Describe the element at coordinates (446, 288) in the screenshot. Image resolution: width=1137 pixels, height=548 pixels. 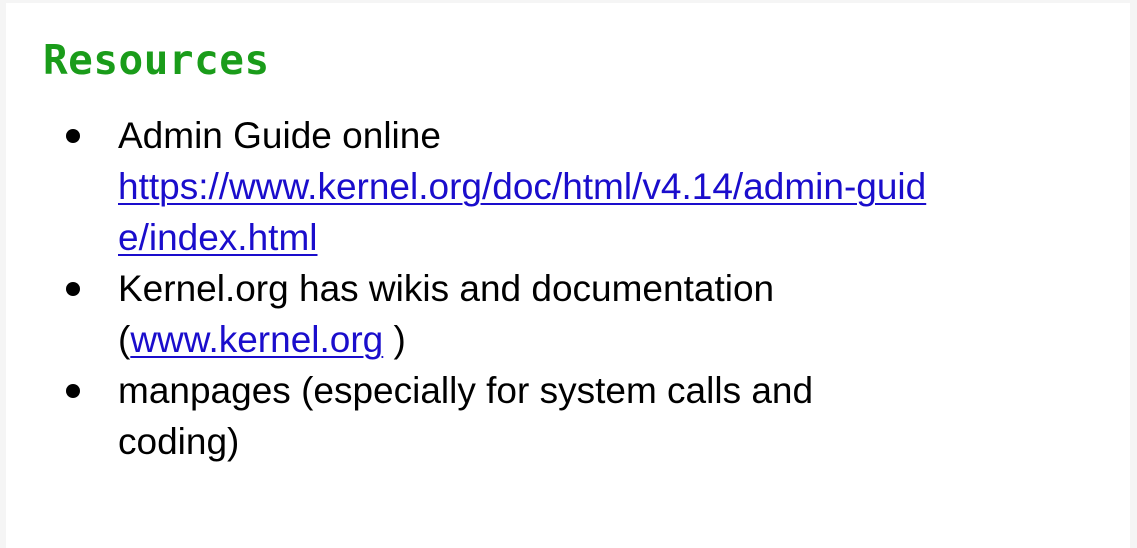
I see `kernel-org-text: Kernel.org has wikis and documentation` at that location.